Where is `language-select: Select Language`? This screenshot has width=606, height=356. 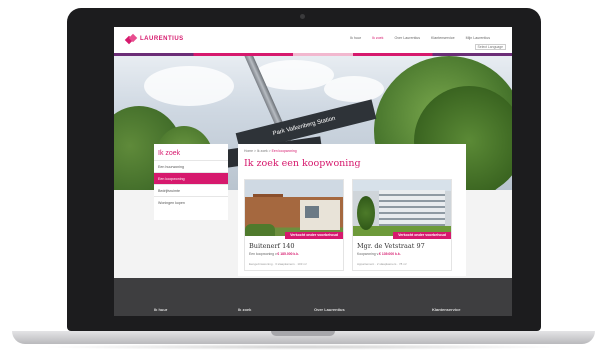 language-select: Select Language is located at coordinates (490, 47).